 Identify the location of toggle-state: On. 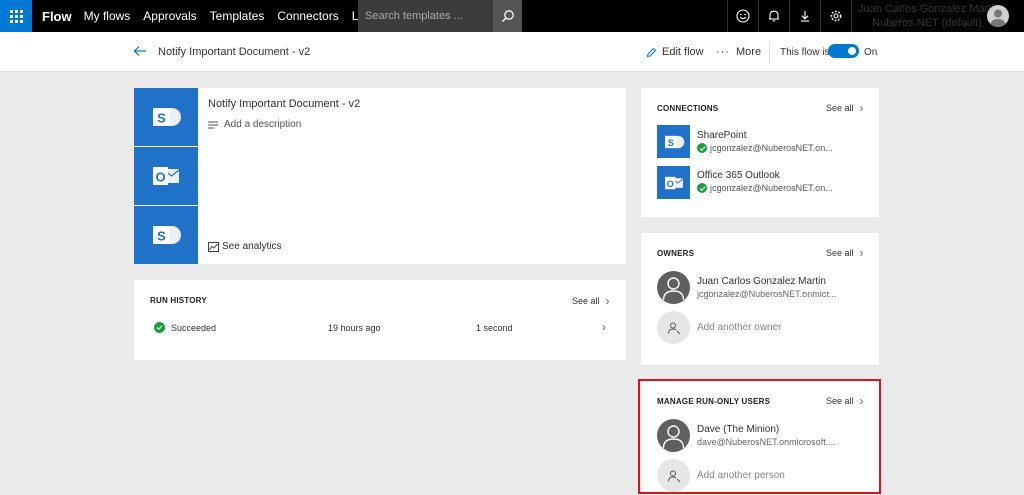
(871, 52).